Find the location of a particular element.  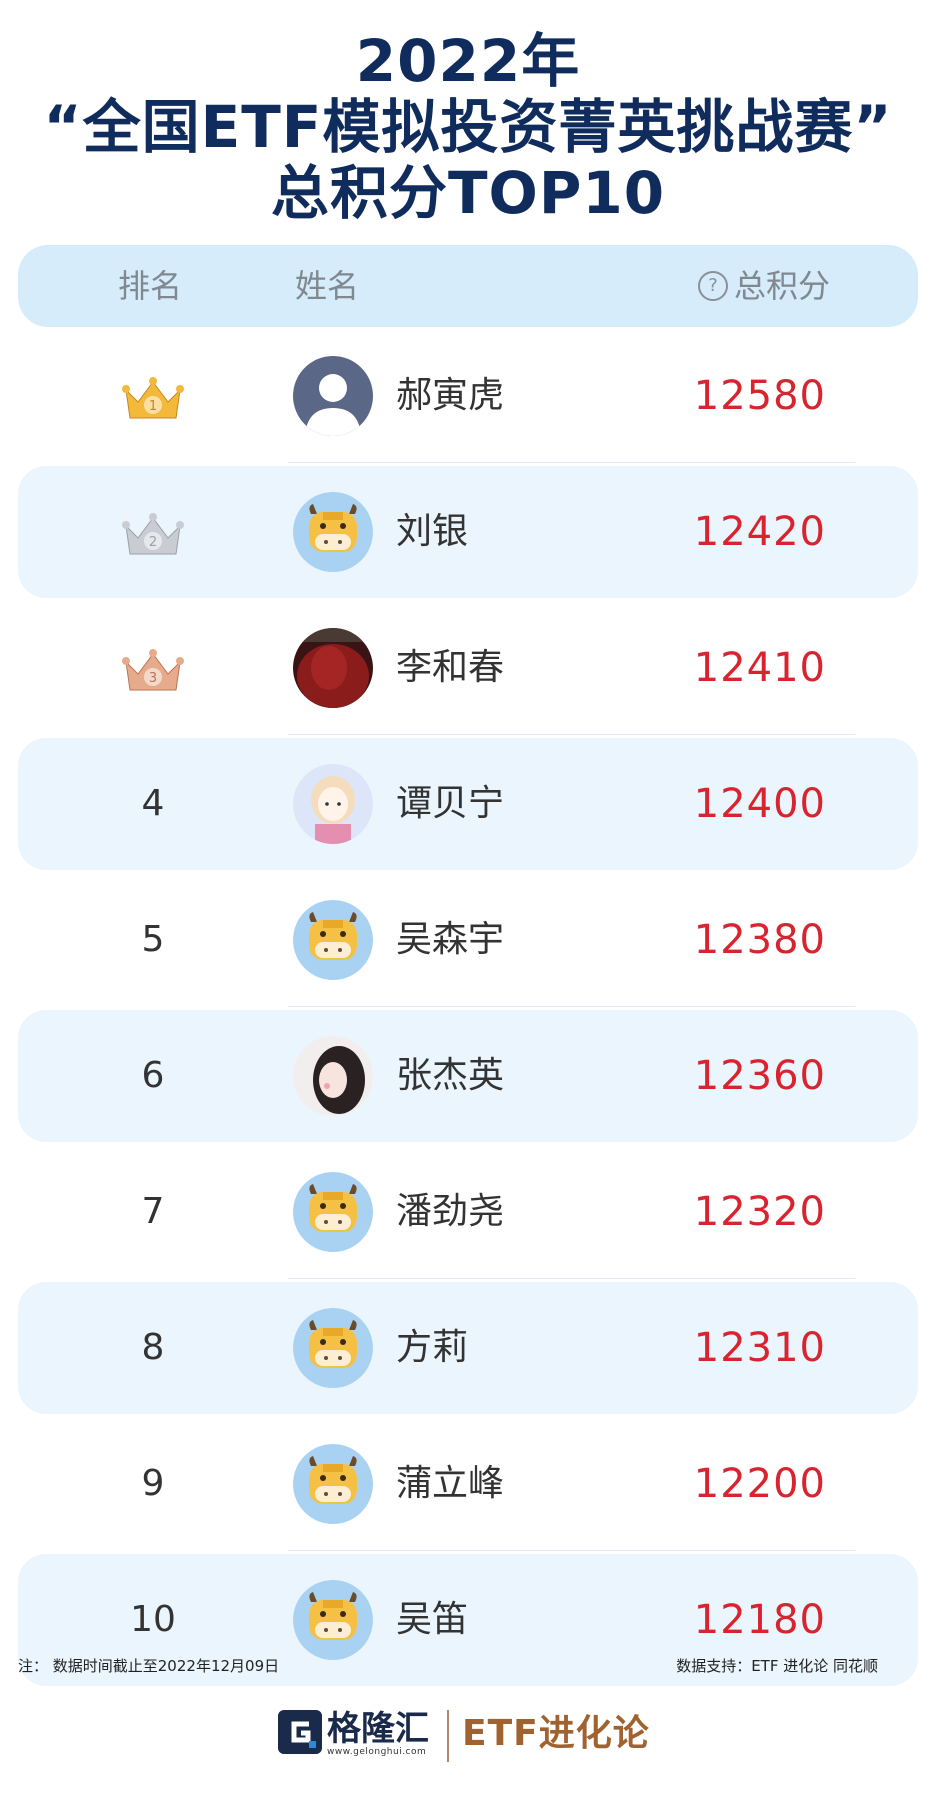

table-row: 4 谭贝宁 12400 is located at coordinates (468, 804).